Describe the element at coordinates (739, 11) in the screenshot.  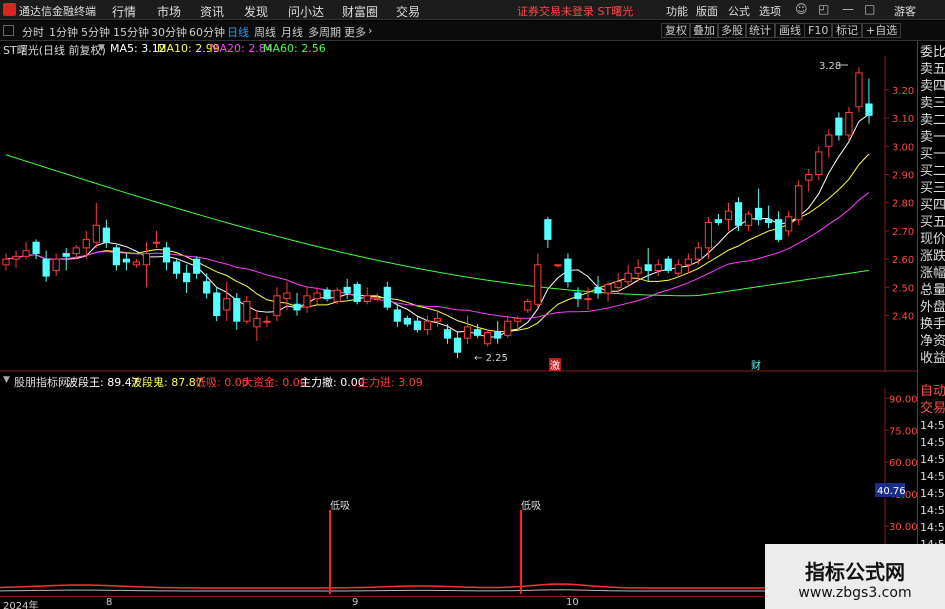
I see `menu-gongshi: 公式` at that location.